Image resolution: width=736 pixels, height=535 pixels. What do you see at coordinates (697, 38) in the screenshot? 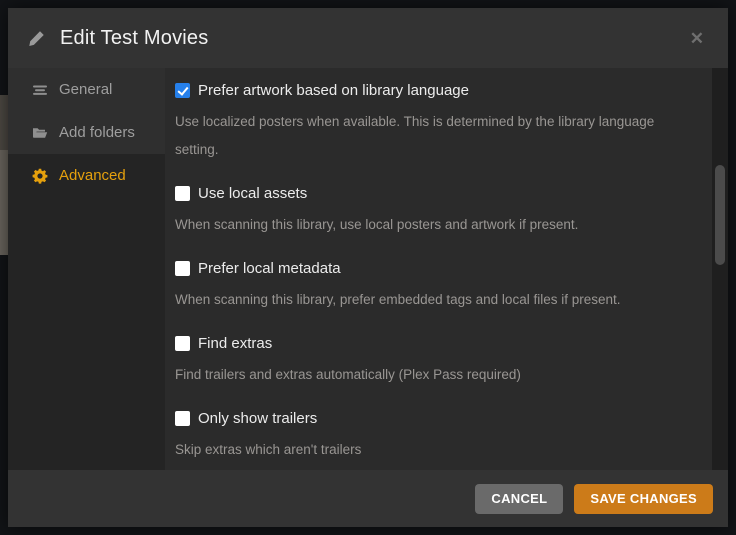
I see `close-icon: ✕` at bounding box center [697, 38].